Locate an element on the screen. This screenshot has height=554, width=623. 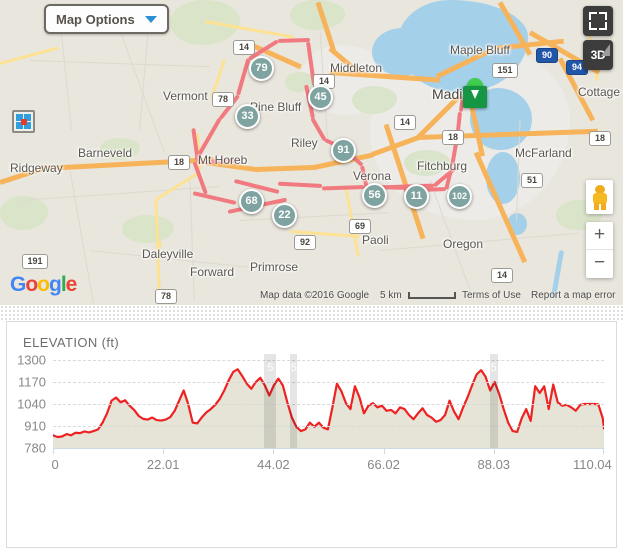
map-place-label: Cottage G is located at coordinates (600, 92).